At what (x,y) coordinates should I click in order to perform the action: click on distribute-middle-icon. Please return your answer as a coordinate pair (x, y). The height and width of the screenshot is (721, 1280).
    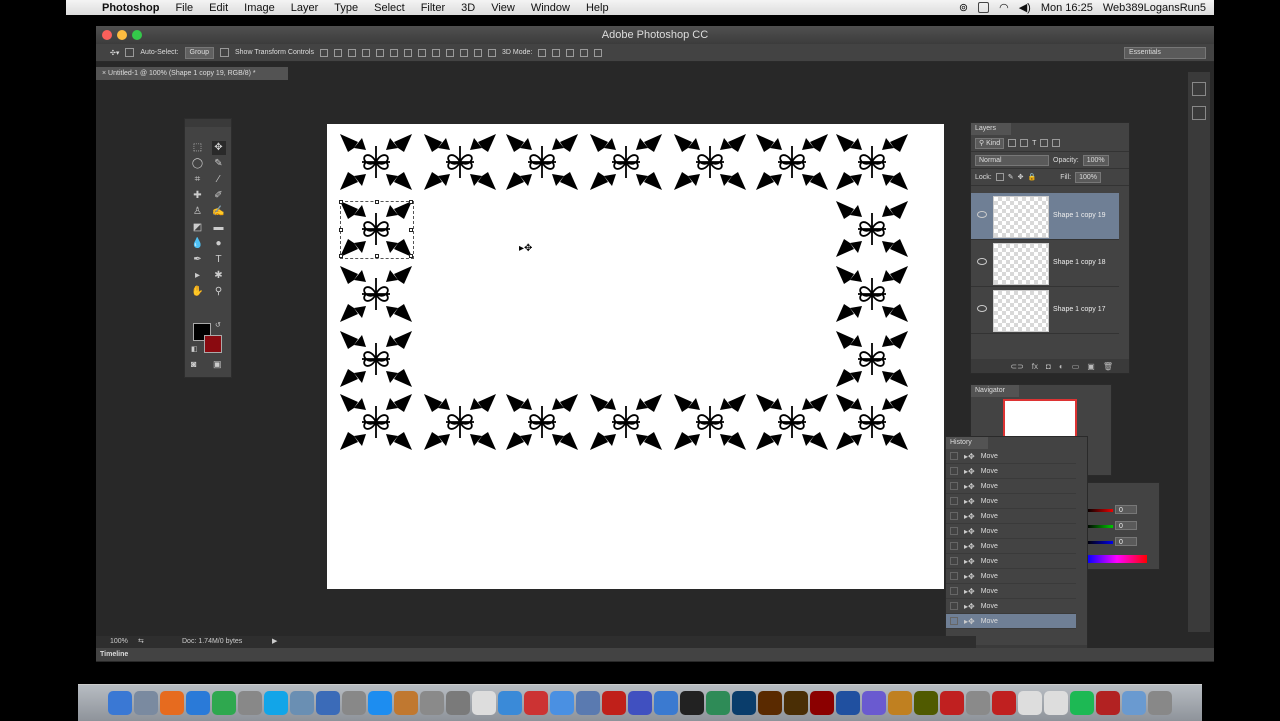
    Looking at the image, I should click on (421, 52).